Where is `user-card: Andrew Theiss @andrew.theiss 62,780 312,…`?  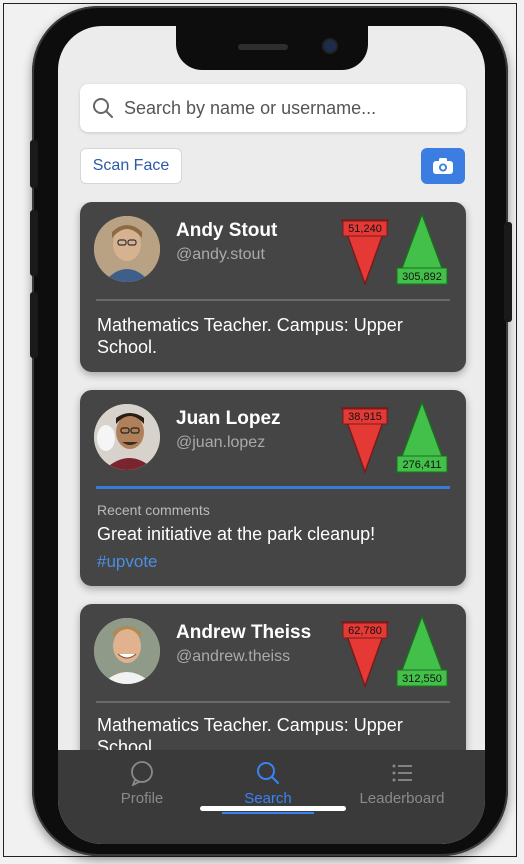 user-card: Andrew Theiss @andrew.theiss 62,780 312,… is located at coordinates (273, 683).